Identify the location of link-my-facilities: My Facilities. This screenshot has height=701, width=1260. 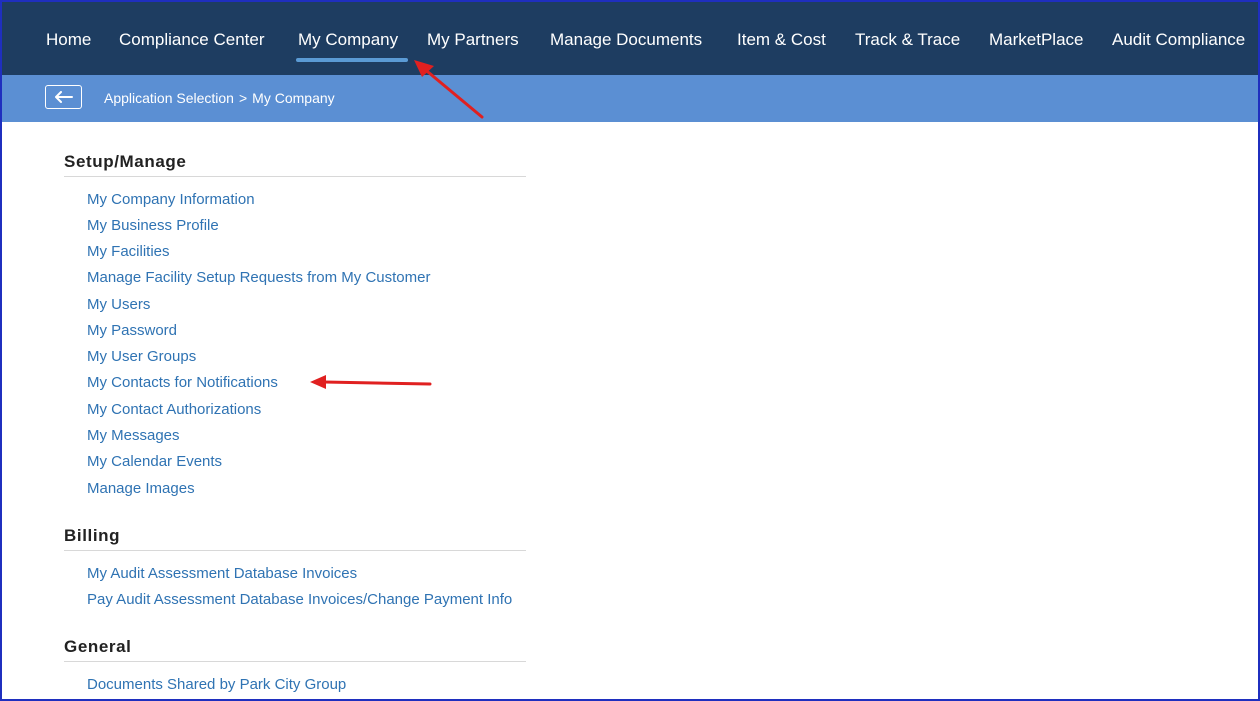
(128, 252).